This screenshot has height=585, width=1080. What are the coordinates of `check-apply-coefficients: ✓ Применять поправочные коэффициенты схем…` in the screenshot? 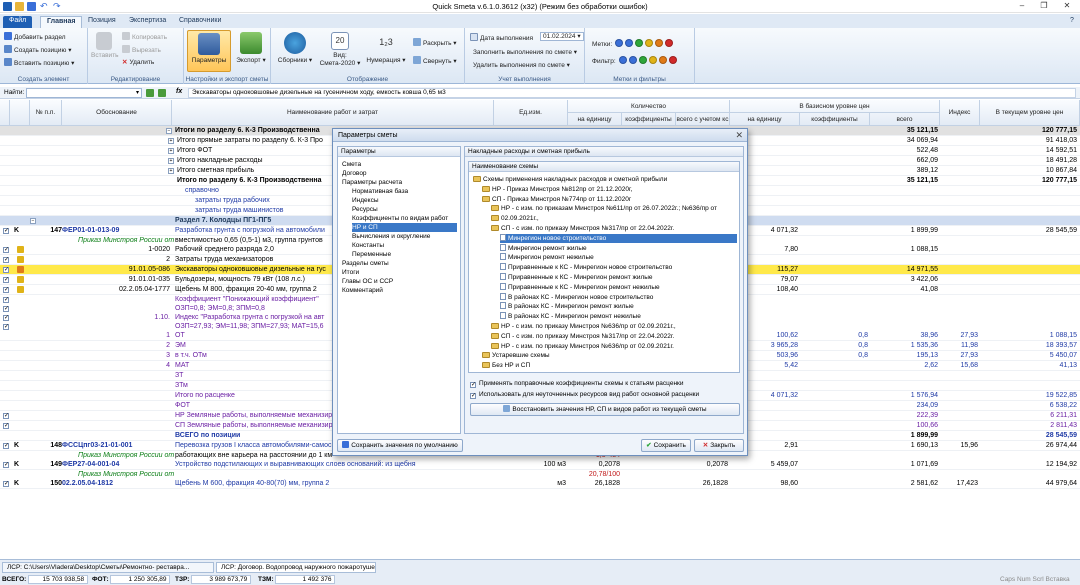 It's located at (577, 383).